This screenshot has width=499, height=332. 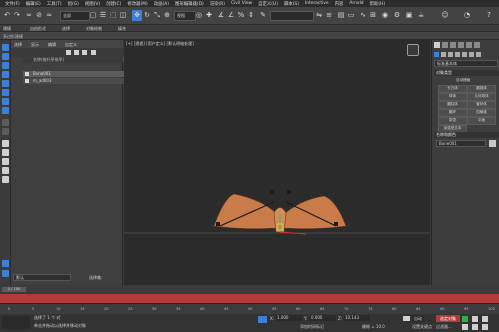 I want to click on curve-editor-icon: ∿, so click(x=363, y=15).